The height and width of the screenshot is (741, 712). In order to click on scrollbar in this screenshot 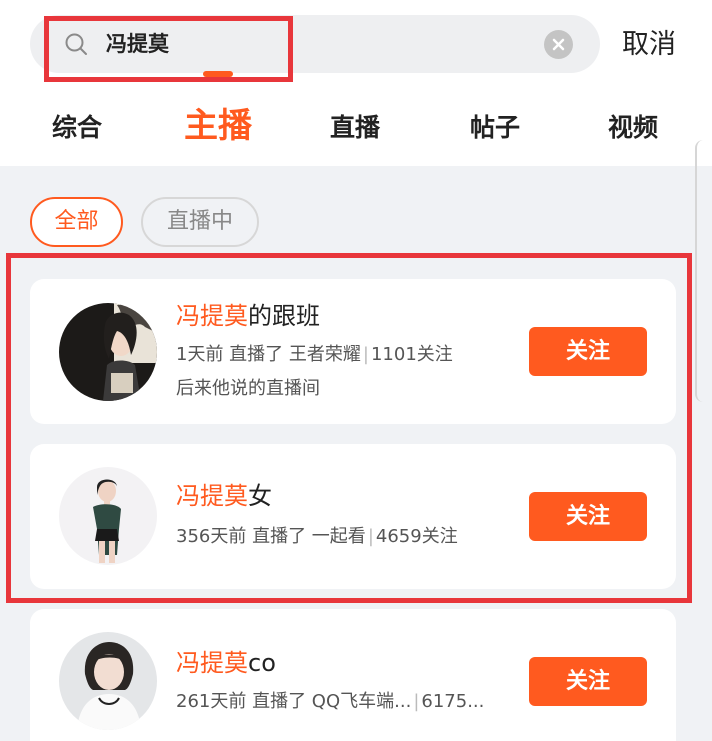, I will do `click(699, 271)`.